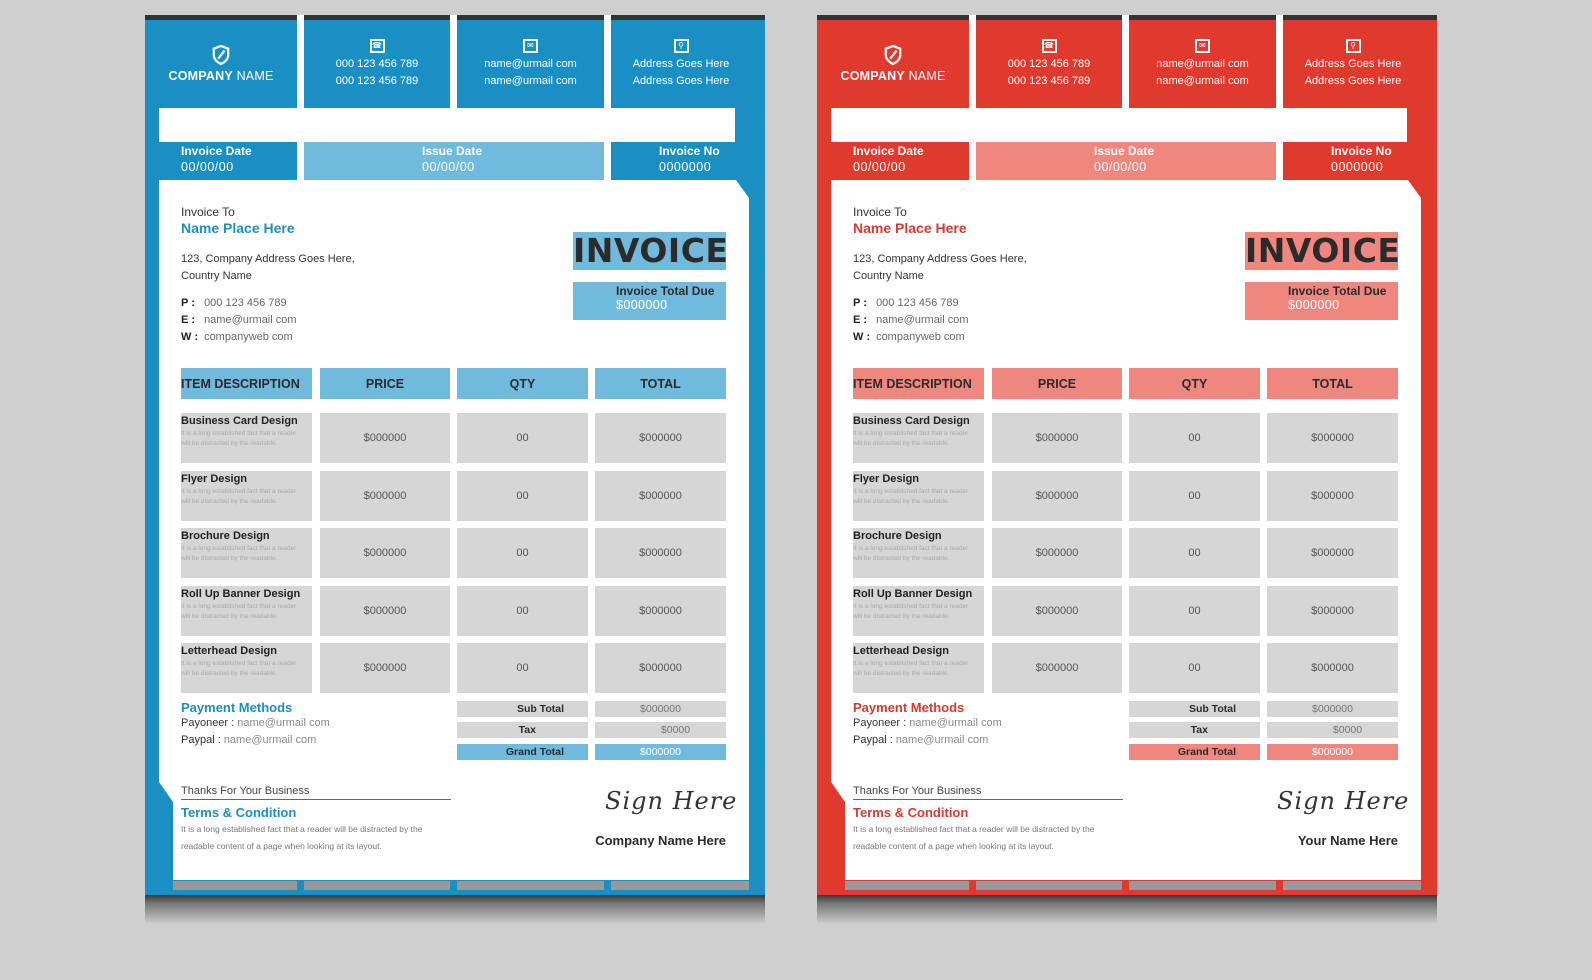 The image size is (1592, 980). Describe the element at coordinates (1194, 730) in the screenshot. I see `tax-label: Tax` at that location.